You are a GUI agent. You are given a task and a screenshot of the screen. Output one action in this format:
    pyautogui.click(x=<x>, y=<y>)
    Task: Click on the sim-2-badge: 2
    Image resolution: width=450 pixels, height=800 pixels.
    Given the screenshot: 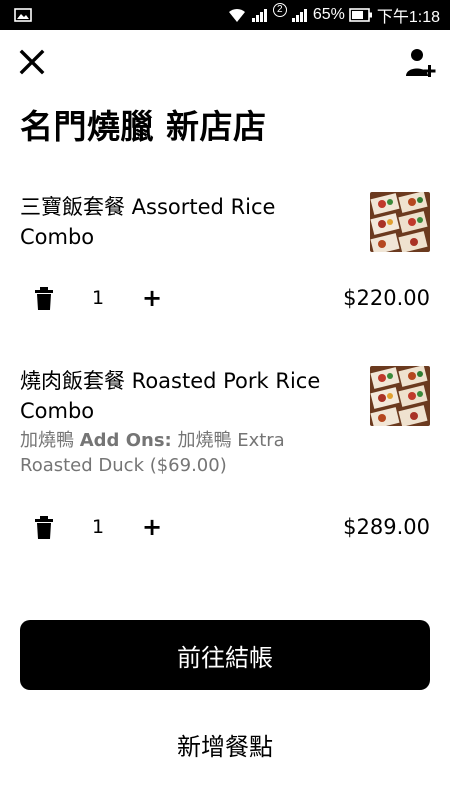 What is the action you would take?
    pyautogui.click(x=279, y=10)
    